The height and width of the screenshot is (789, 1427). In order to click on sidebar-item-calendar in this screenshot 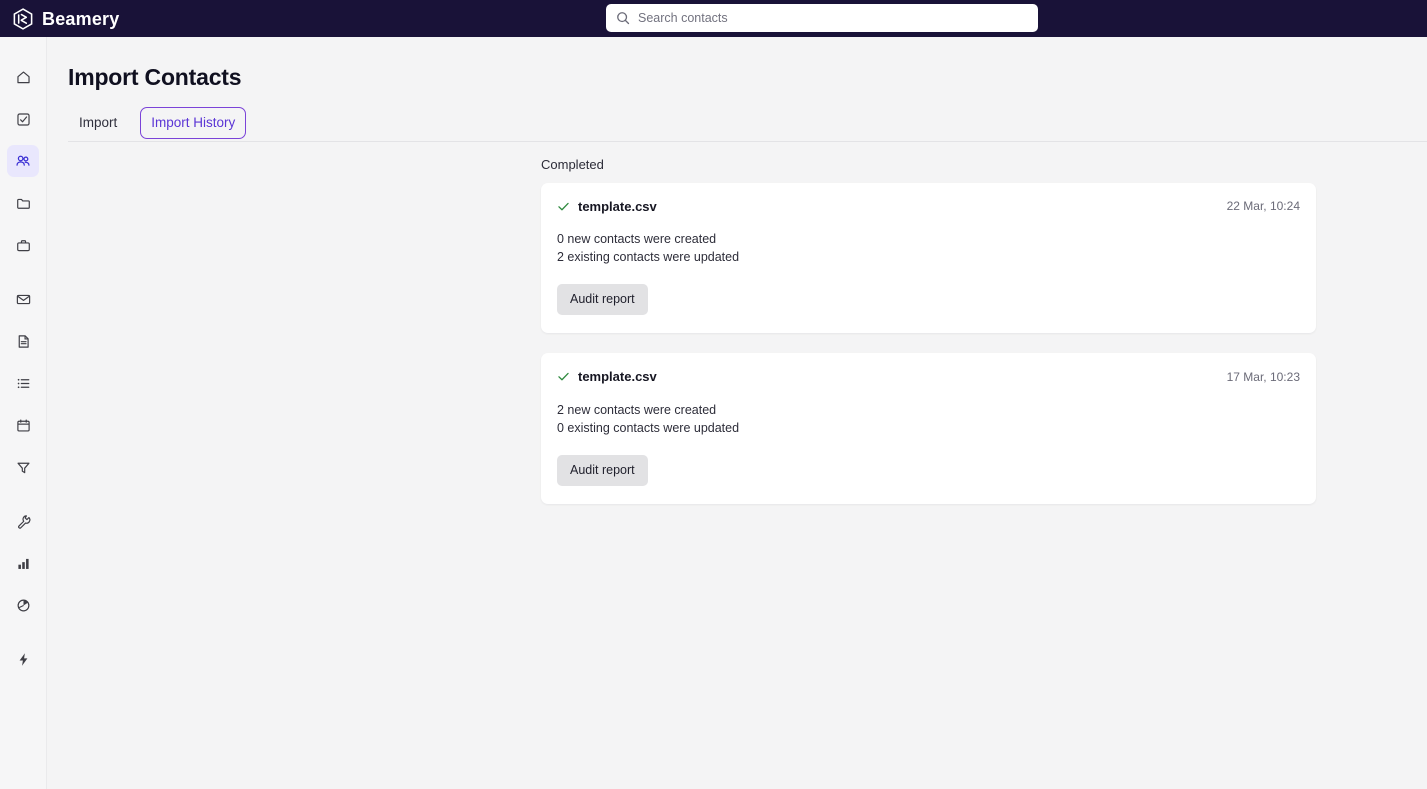, I will do `click(23, 425)`.